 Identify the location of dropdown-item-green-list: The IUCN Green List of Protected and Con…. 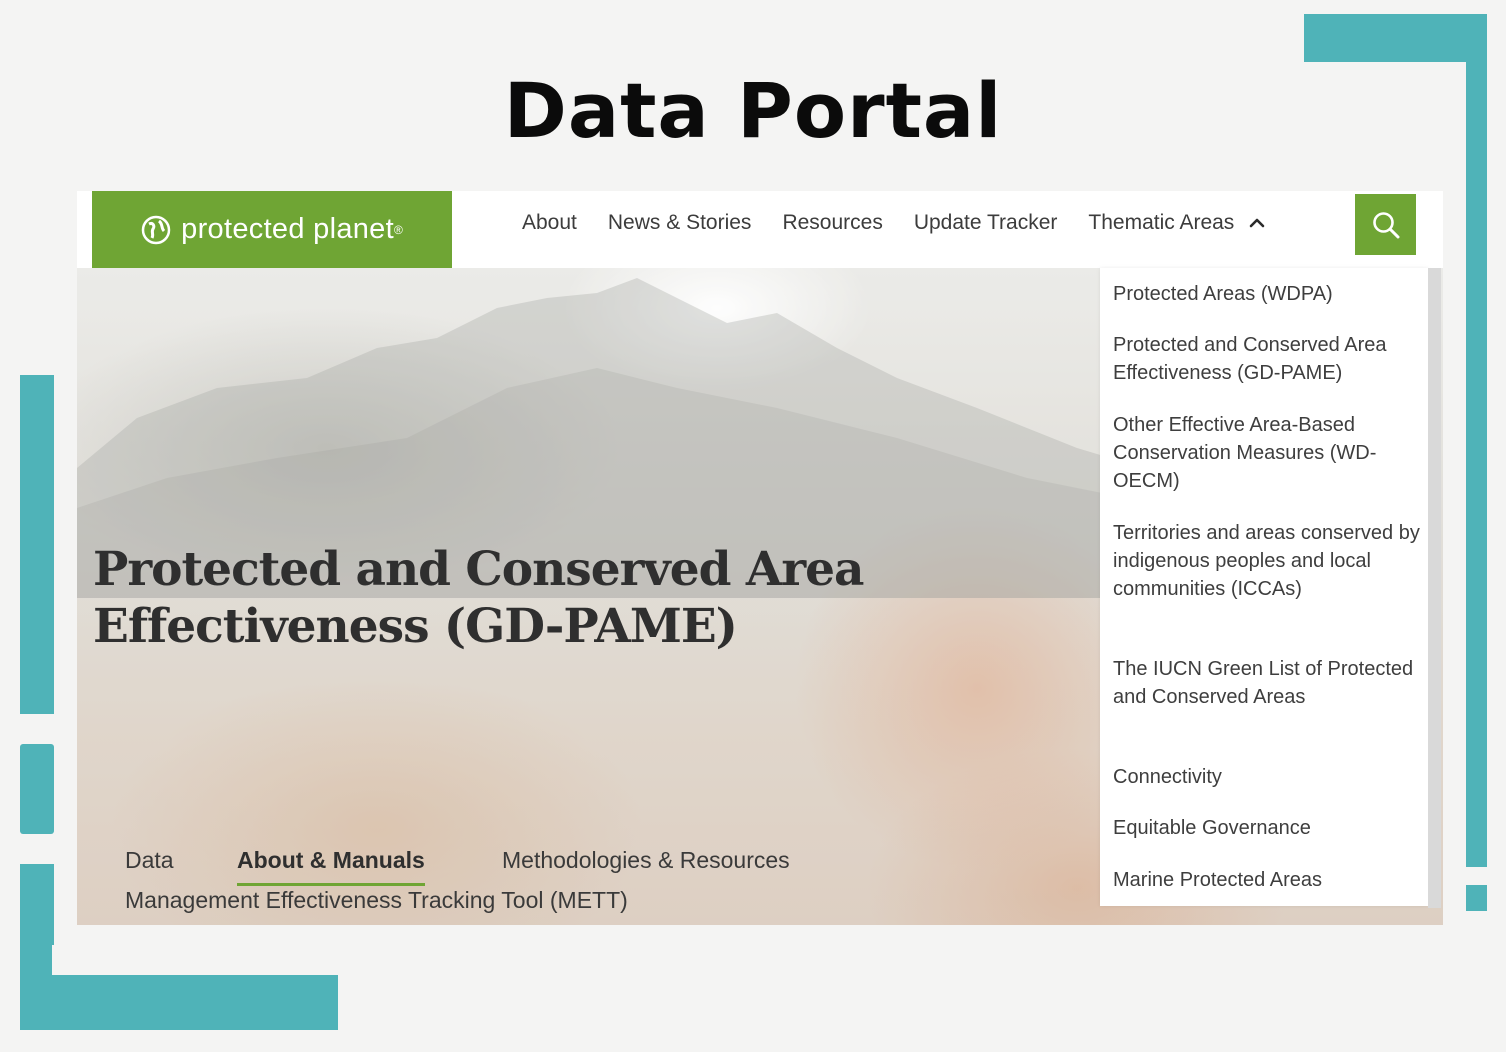
(1268, 683).